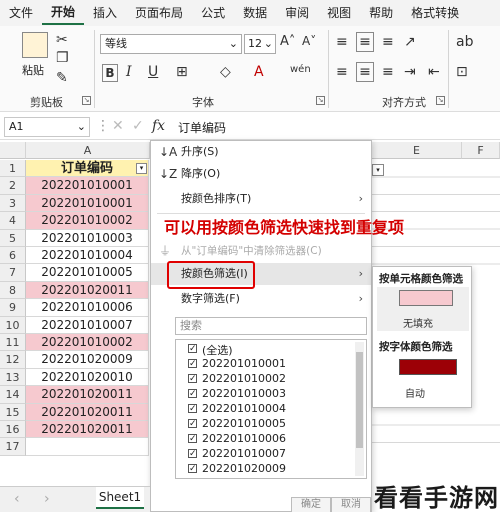 The image size is (500, 512). Describe the element at coordinates (351, 504) in the screenshot. I see `cancel-button: 取消` at that location.